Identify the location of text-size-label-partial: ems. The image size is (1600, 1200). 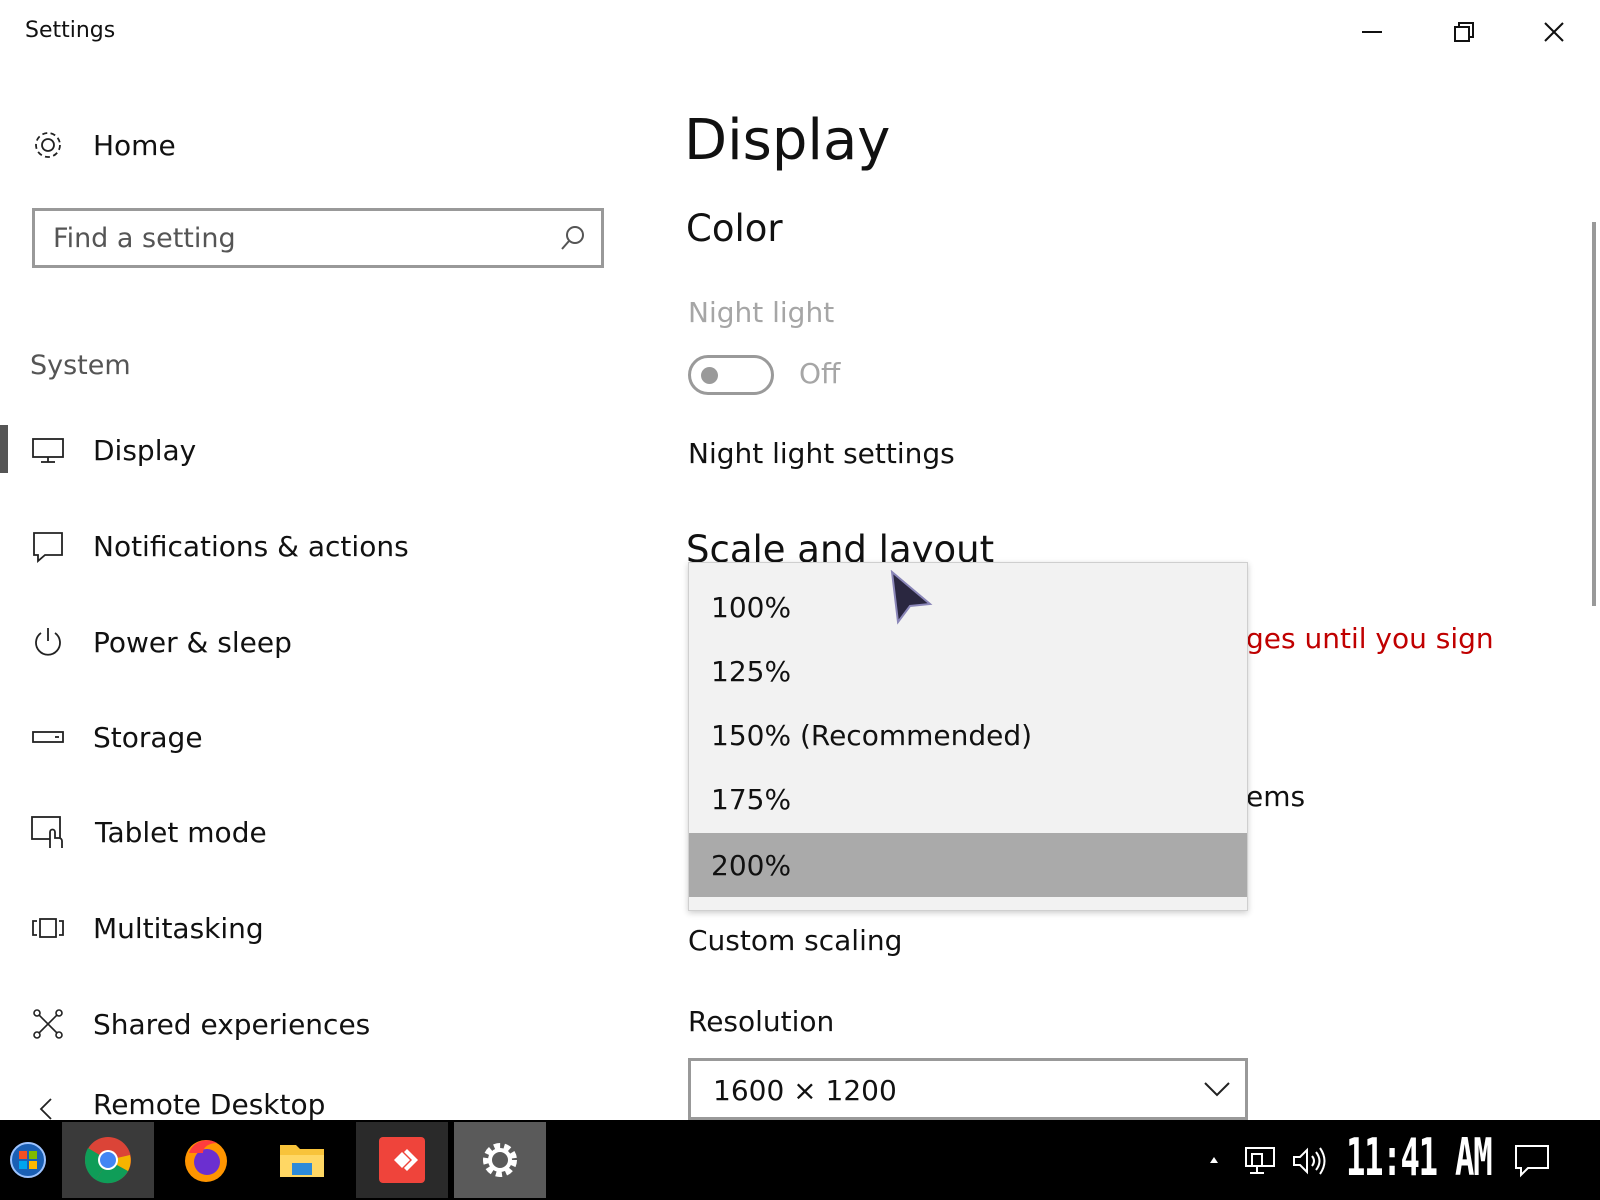
(1276, 796).